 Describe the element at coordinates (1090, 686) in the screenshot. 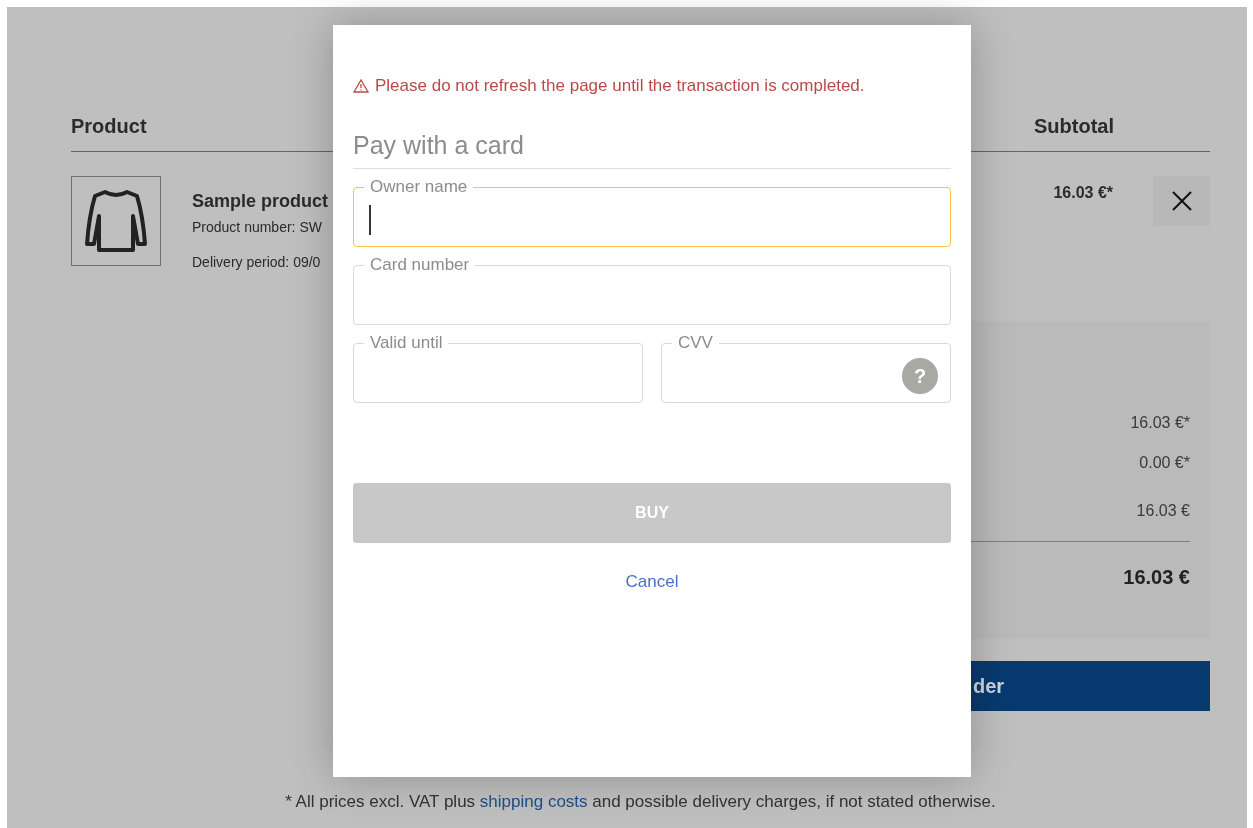

I see `order-button: der` at that location.